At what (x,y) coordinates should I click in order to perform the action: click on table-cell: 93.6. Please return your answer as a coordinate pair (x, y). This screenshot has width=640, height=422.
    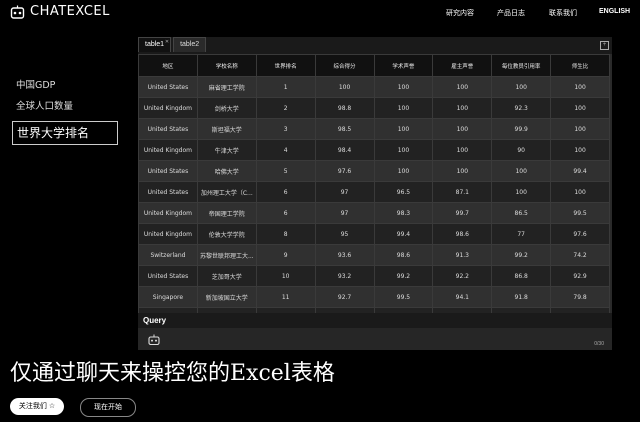
    Looking at the image, I should click on (344, 255).